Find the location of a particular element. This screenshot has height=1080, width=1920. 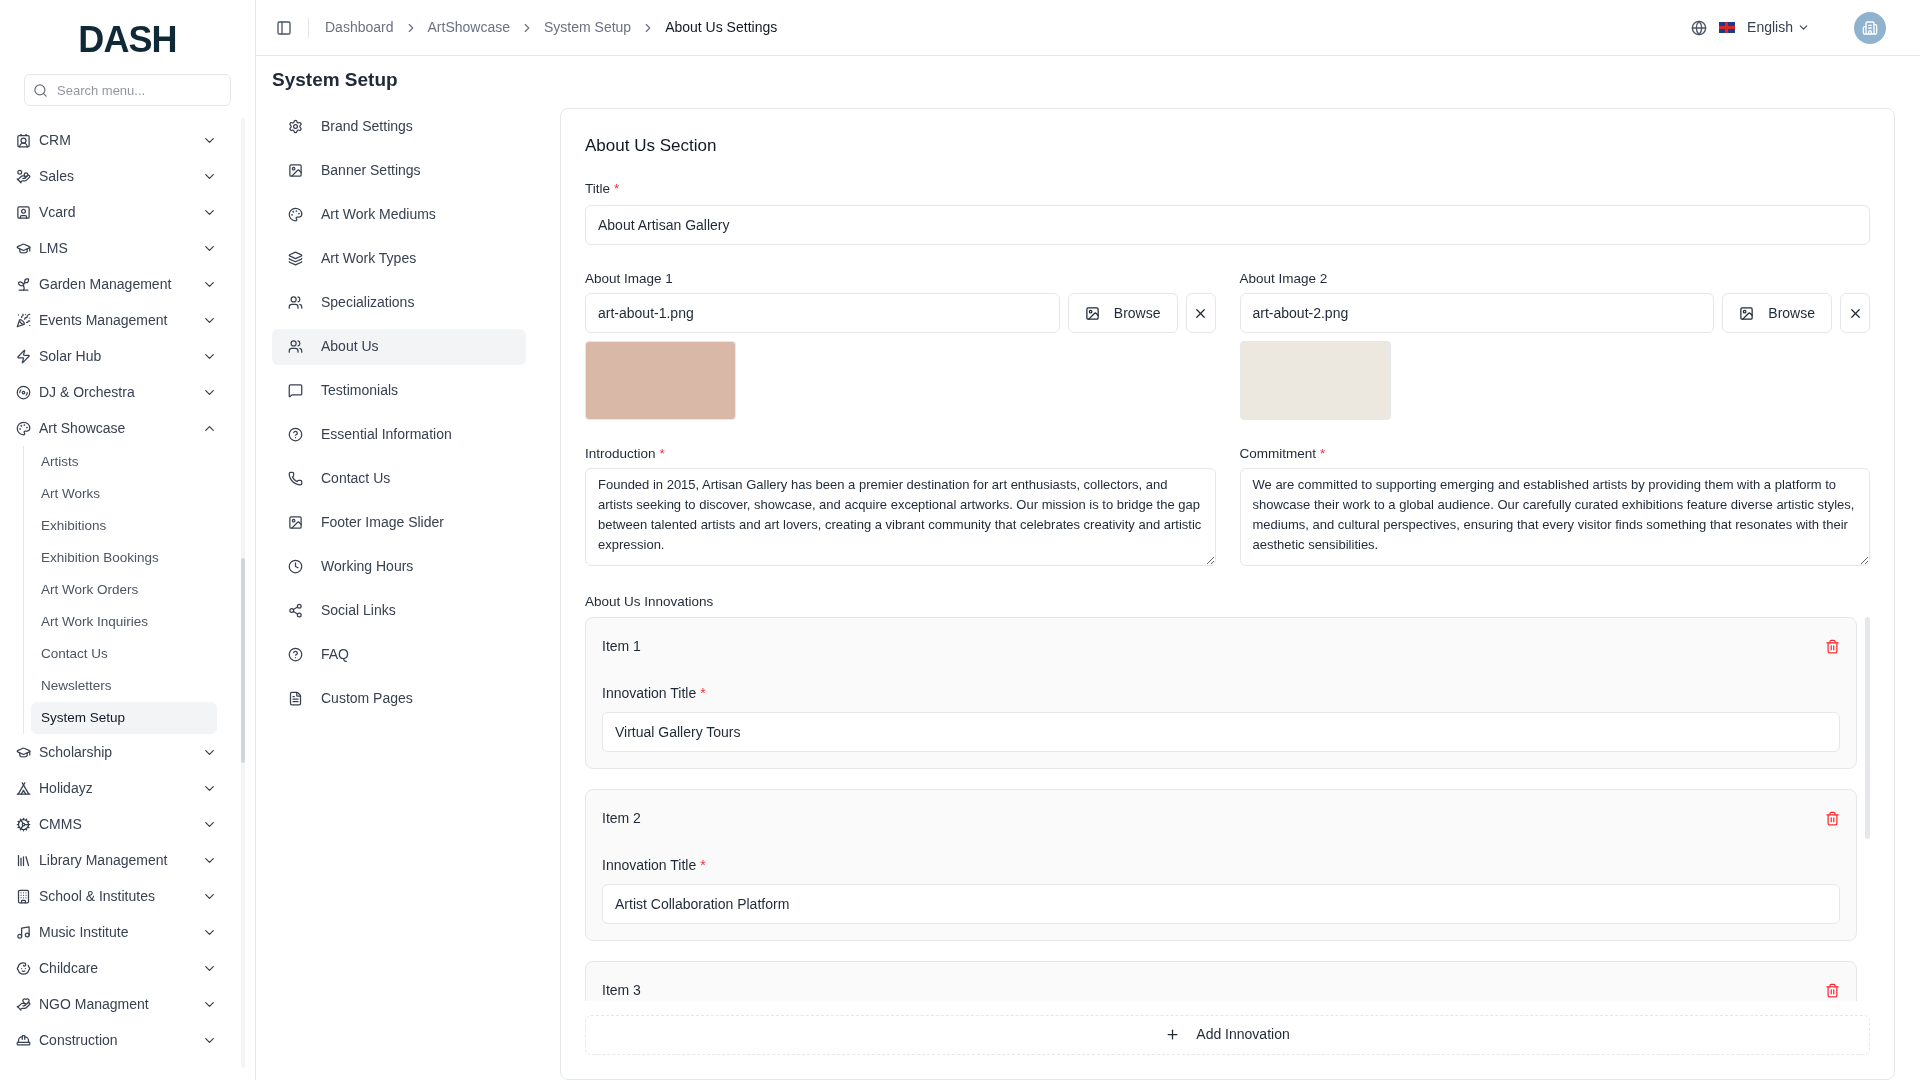

text-area: Founded in 2015, Artisan Gallery has been a premier destination for art enthusiasts, collectors, and artists seeking to discover, showcase, and acquire exceptional artworks. Our mission is to bridge the gap between talented artists and art lovers, creating a vibrant community that celebrates creativity and artistic expression. is located at coordinates (900, 517).